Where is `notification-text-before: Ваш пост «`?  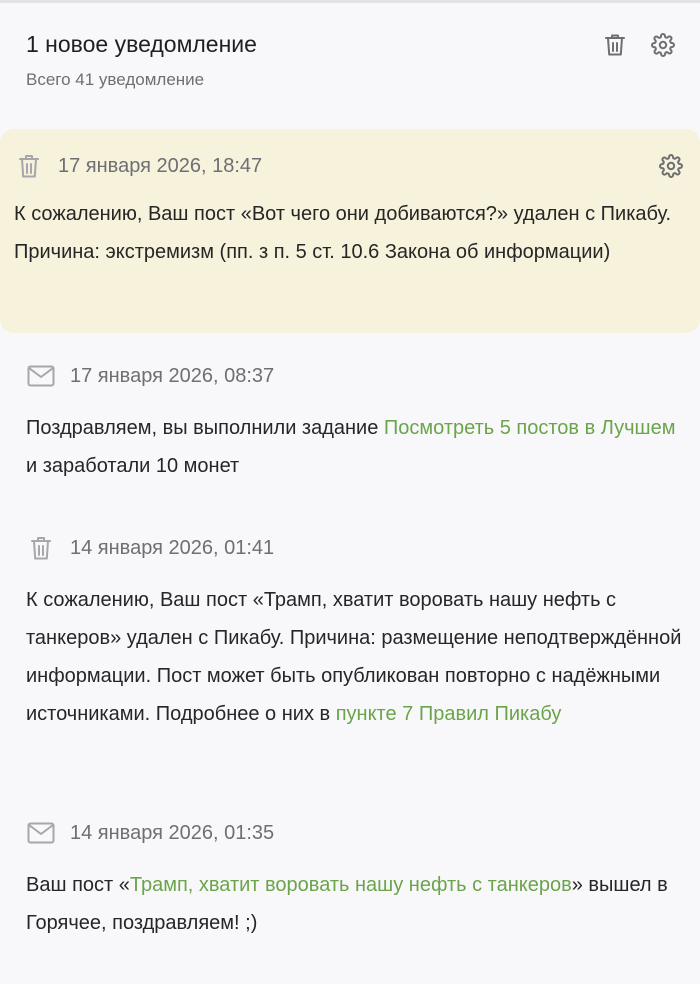 notification-text-before: Ваш пост « is located at coordinates (78, 885).